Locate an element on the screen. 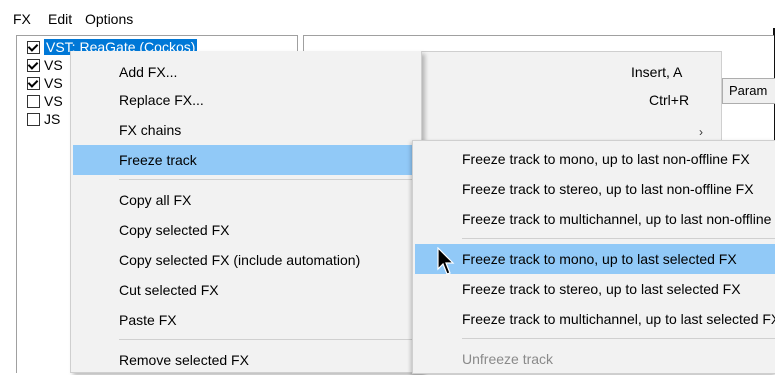 The height and width of the screenshot is (375, 775). menu-item-copy-all-fx: Copy all FX is located at coordinates (246, 200).